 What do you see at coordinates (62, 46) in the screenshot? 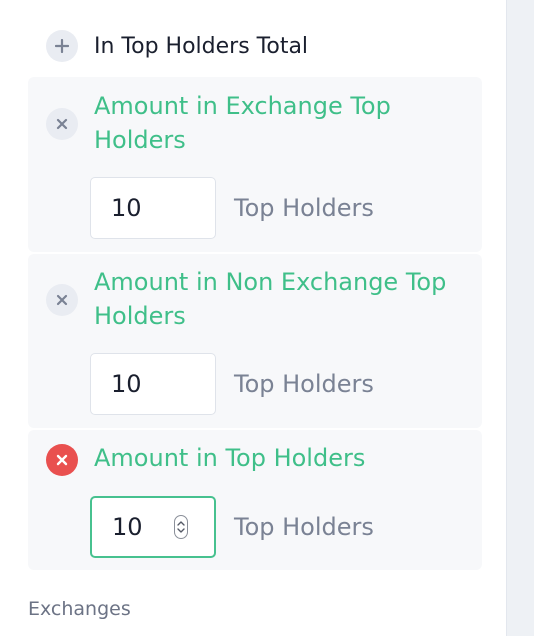
I see `plus-icon` at bounding box center [62, 46].